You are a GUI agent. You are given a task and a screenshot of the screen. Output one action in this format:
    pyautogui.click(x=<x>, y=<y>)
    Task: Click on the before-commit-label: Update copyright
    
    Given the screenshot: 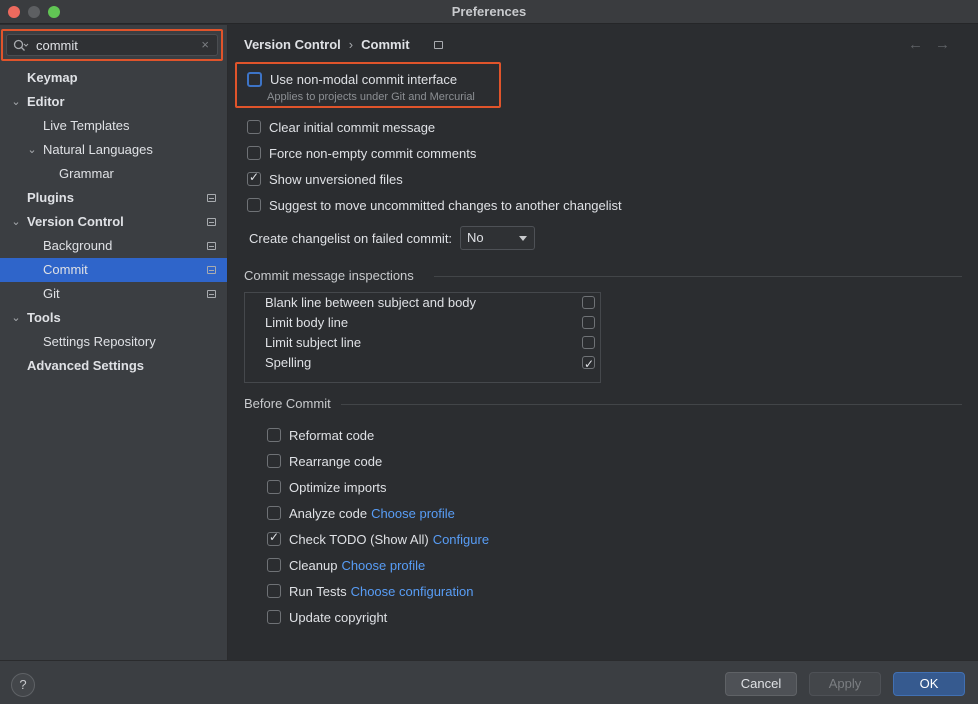 What is the action you would take?
    pyautogui.click(x=338, y=617)
    